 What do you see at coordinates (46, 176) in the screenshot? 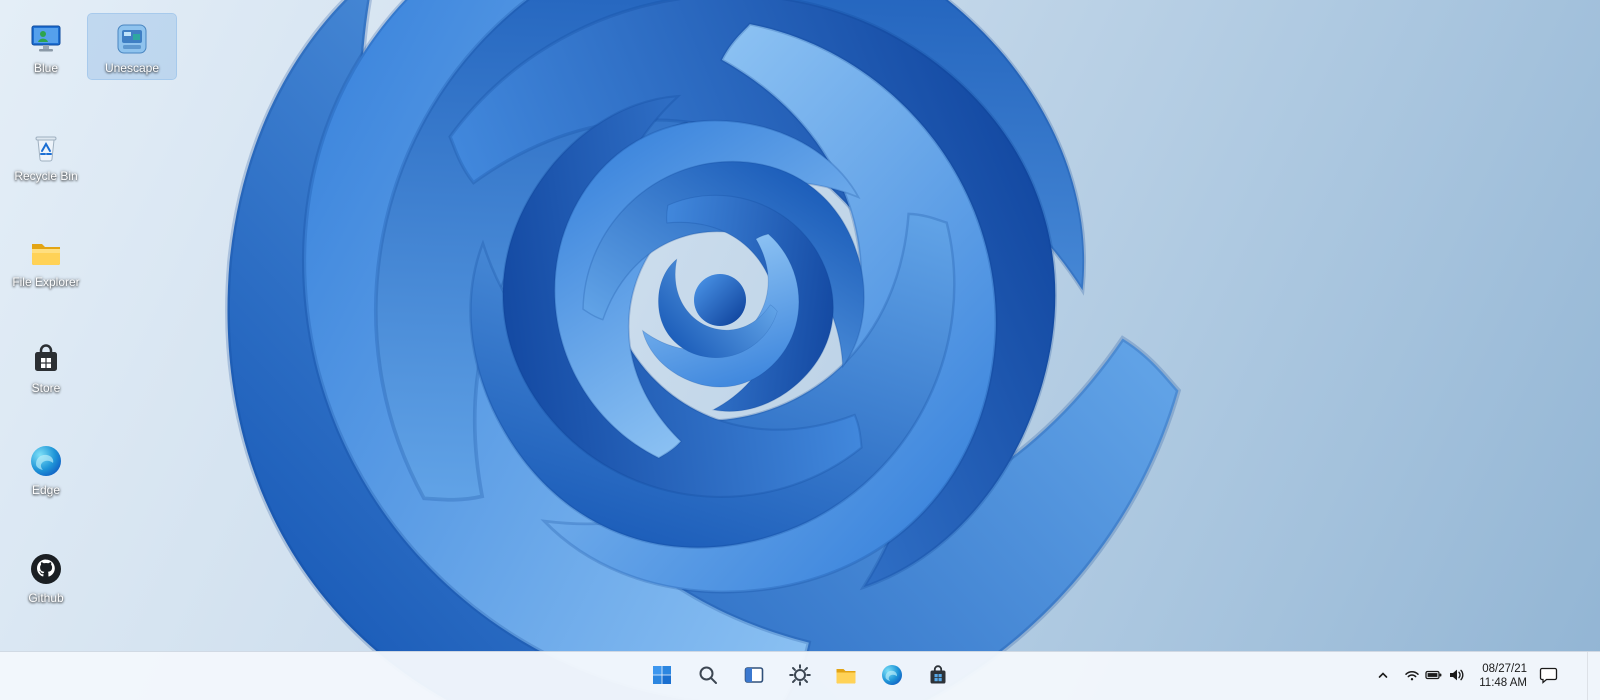
I see `desktop-icon-label: Recycle Bin` at bounding box center [46, 176].